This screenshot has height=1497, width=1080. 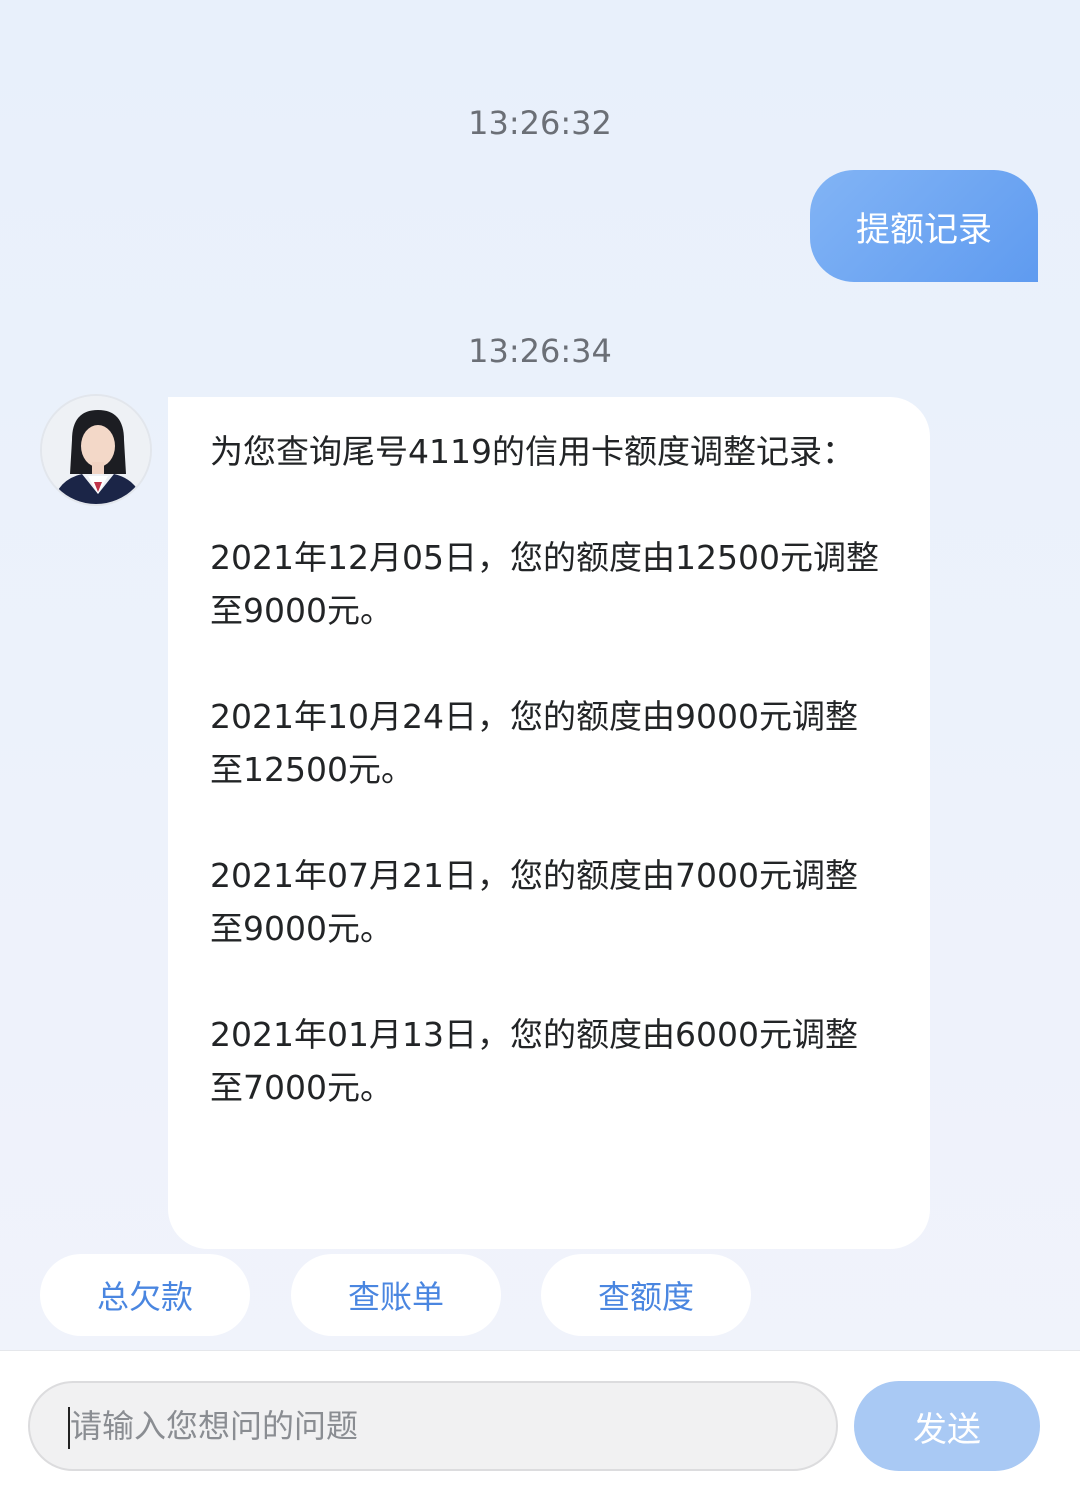 What do you see at coordinates (440, 1426) in the screenshot?
I see `message-input` at bounding box center [440, 1426].